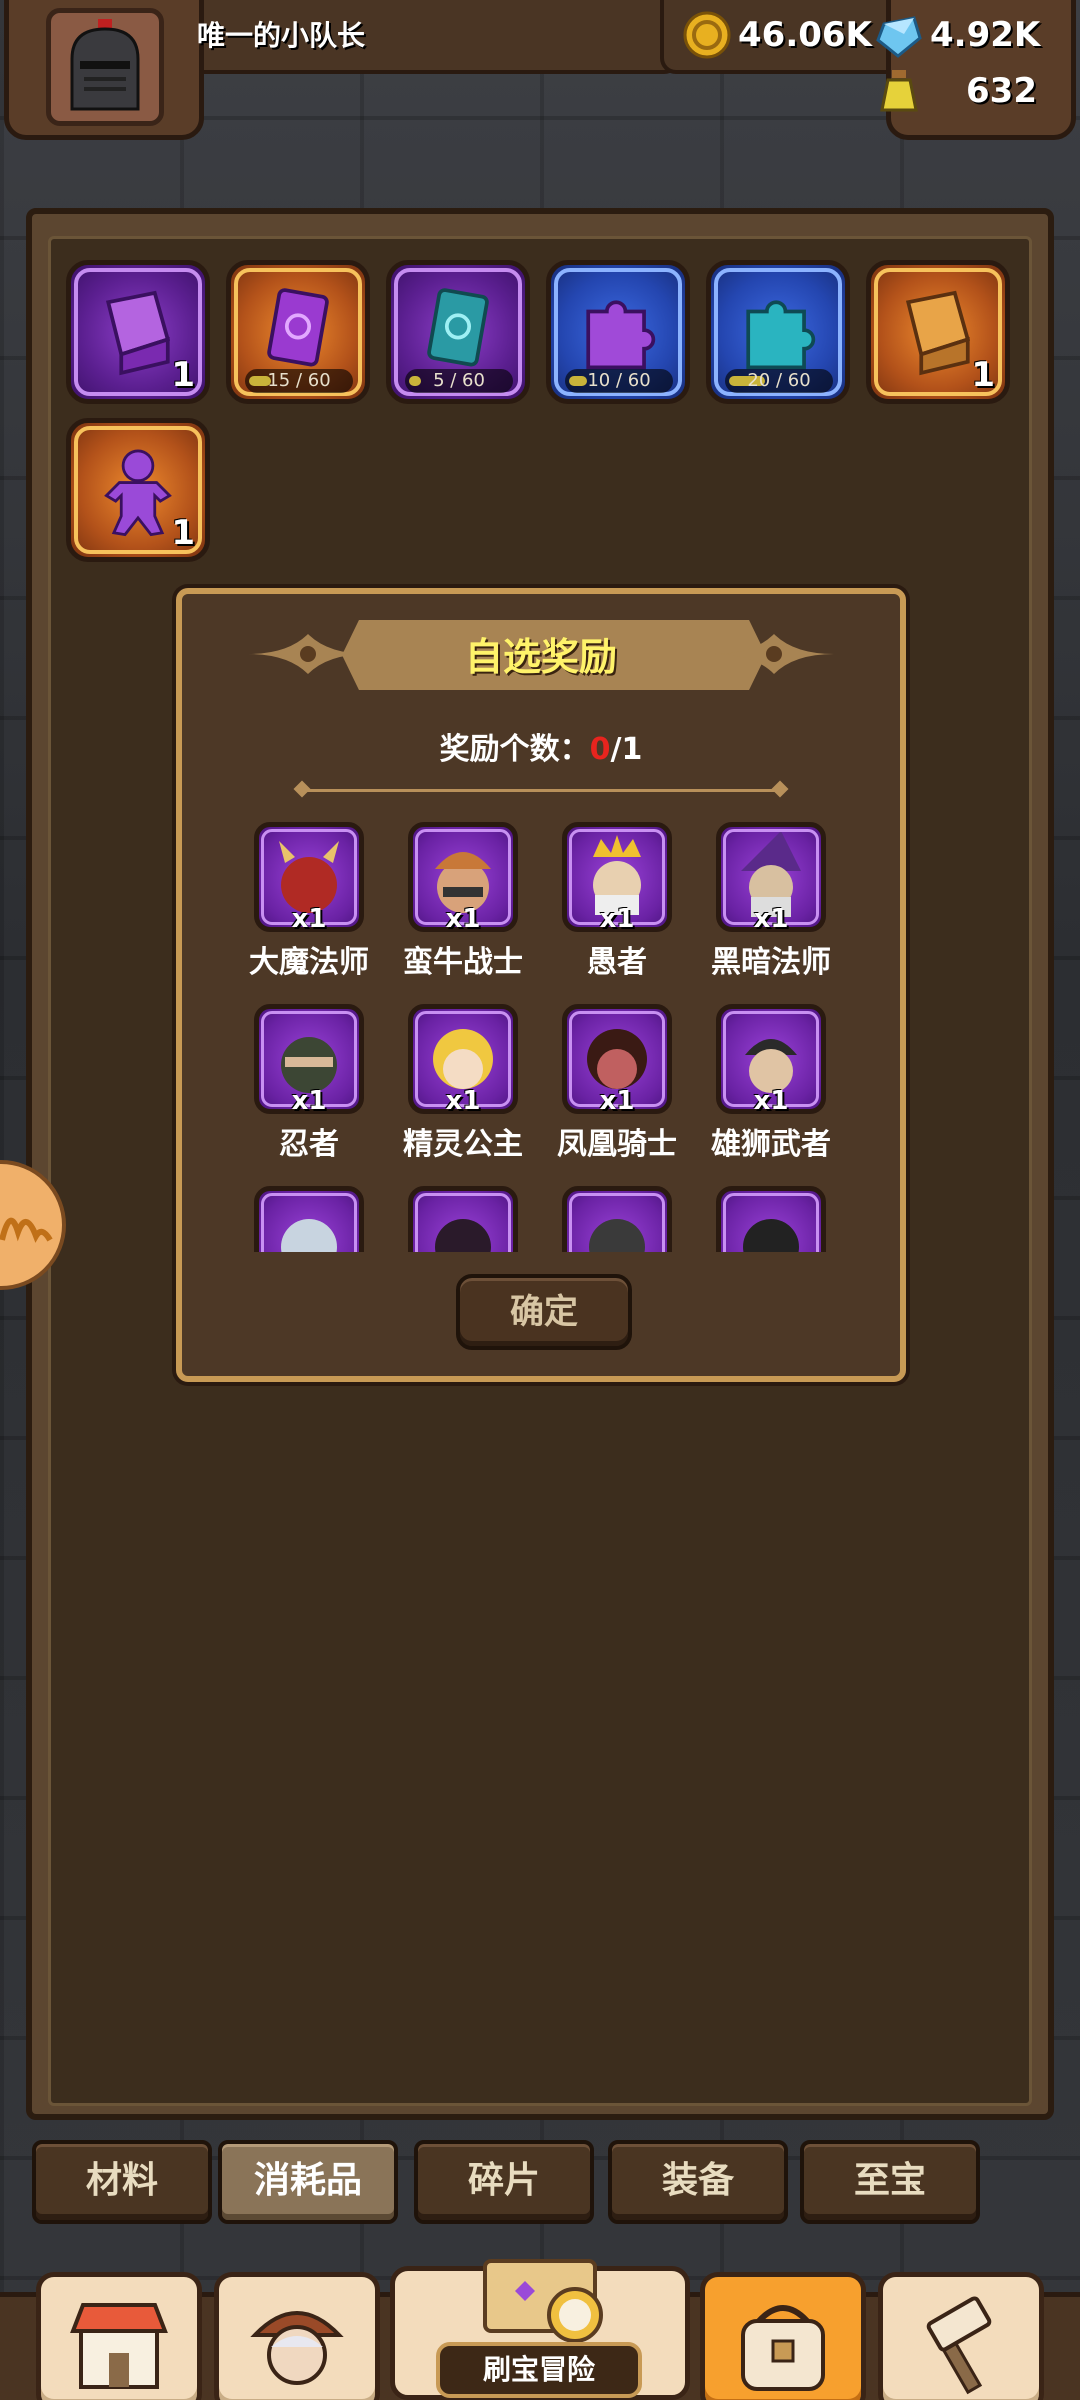 This screenshot has height=2400, width=1080. I want to click on potion-jar-icon, so click(899, 91).